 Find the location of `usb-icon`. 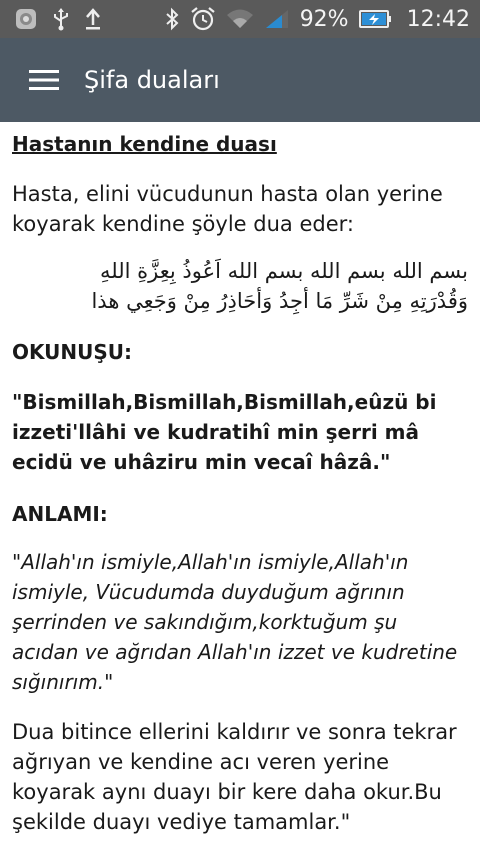

usb-icon is located at coordinates (61, 19).